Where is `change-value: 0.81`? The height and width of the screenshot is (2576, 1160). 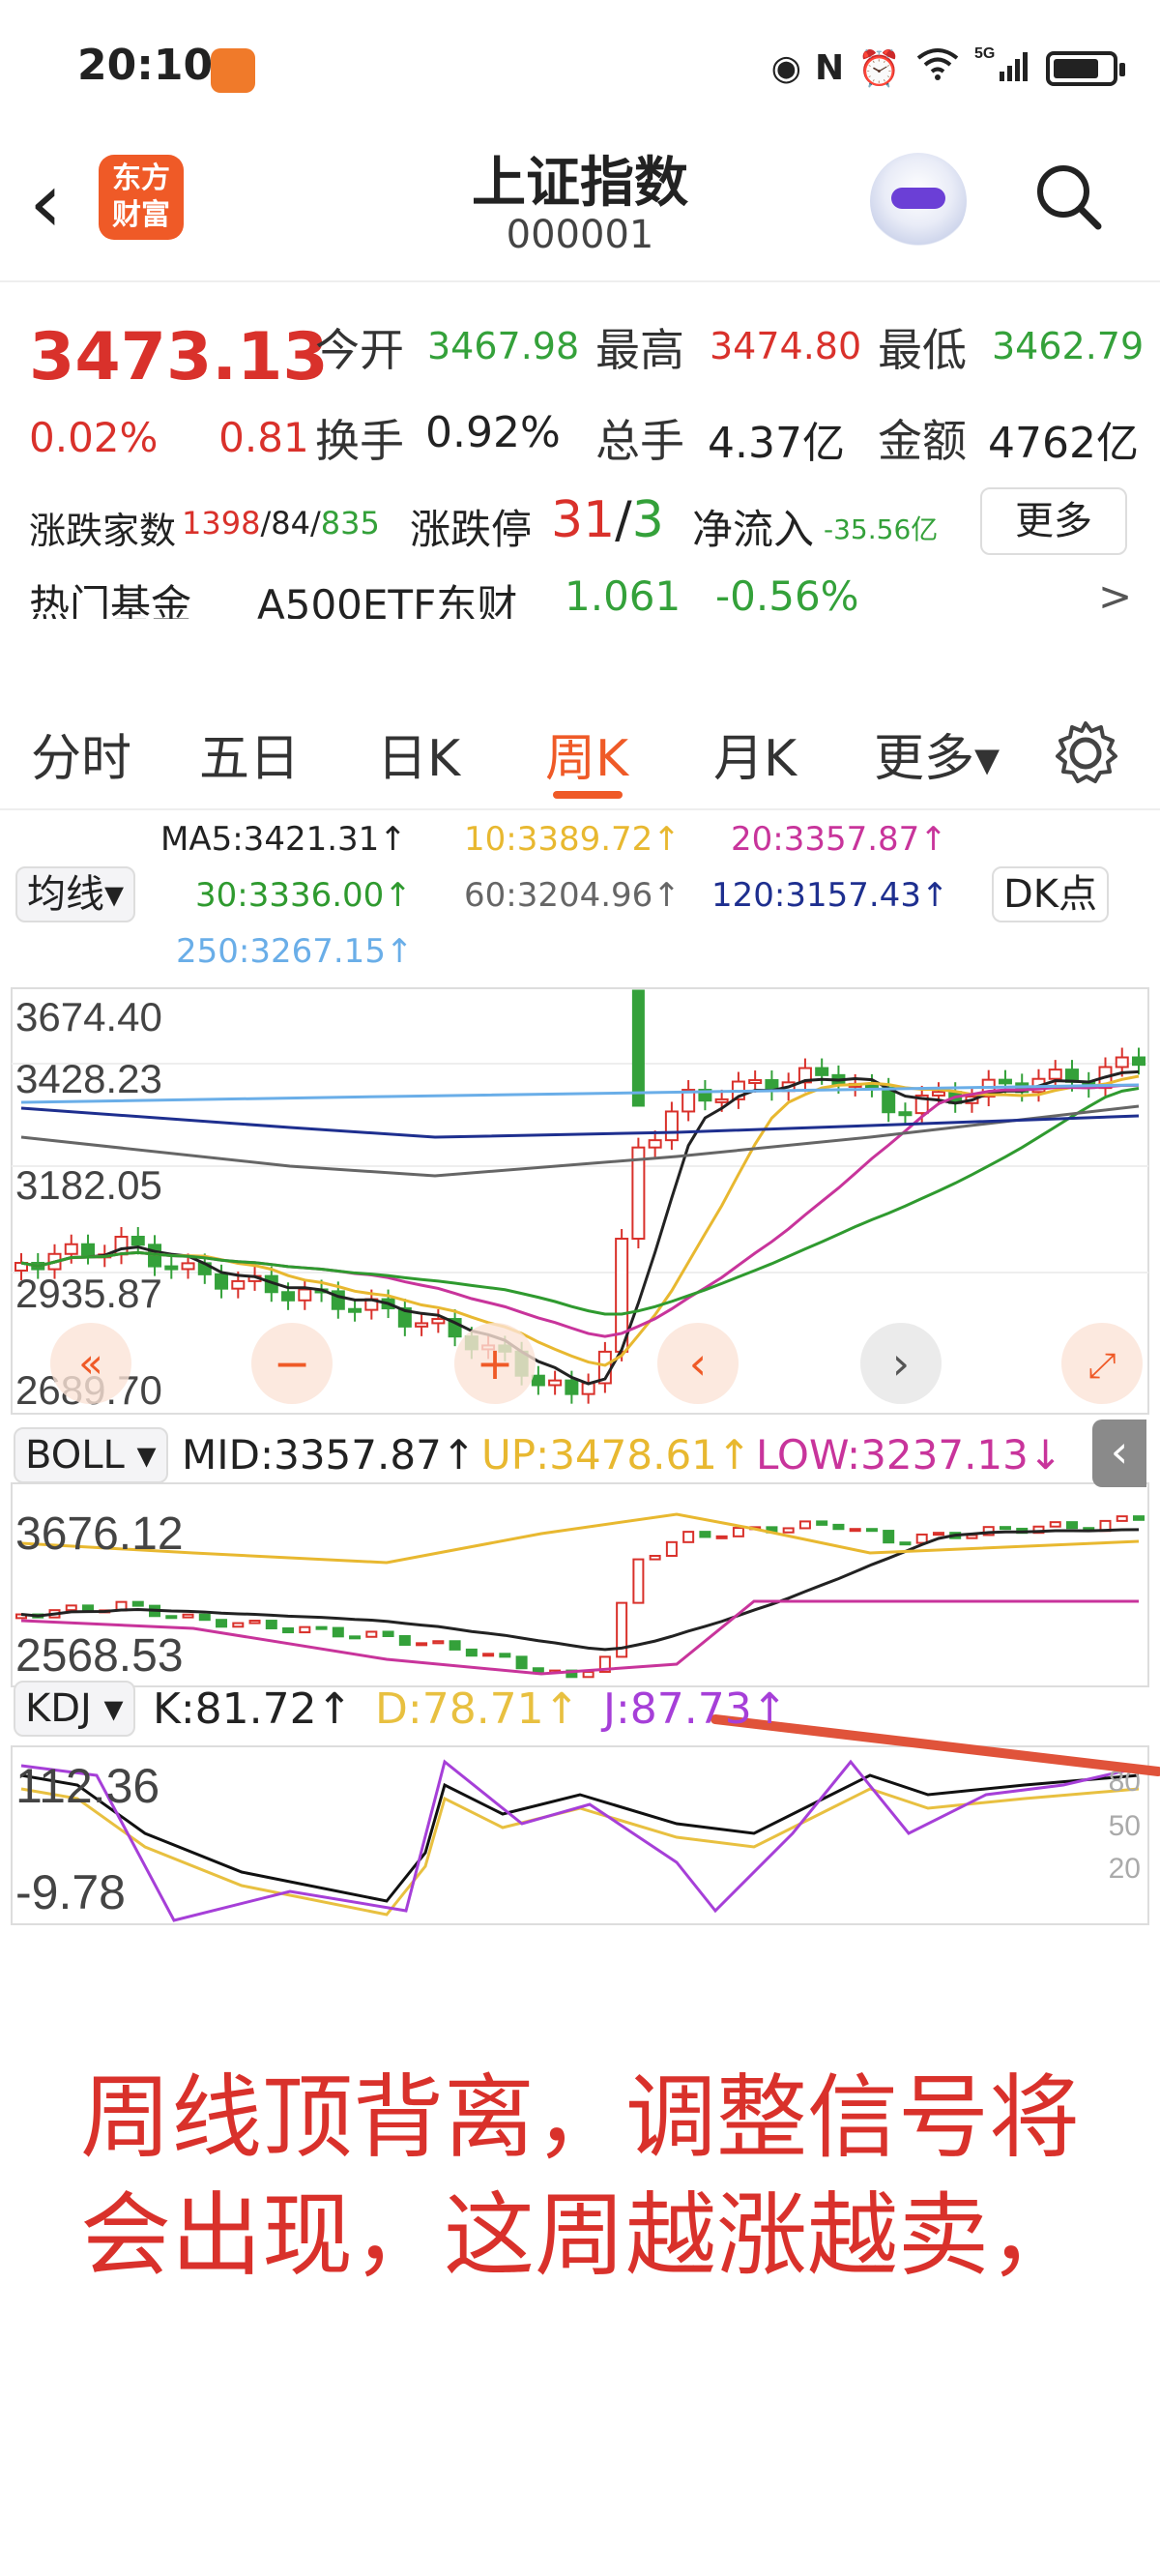
change-value: 0.81 is located at coordinates (263, 437).